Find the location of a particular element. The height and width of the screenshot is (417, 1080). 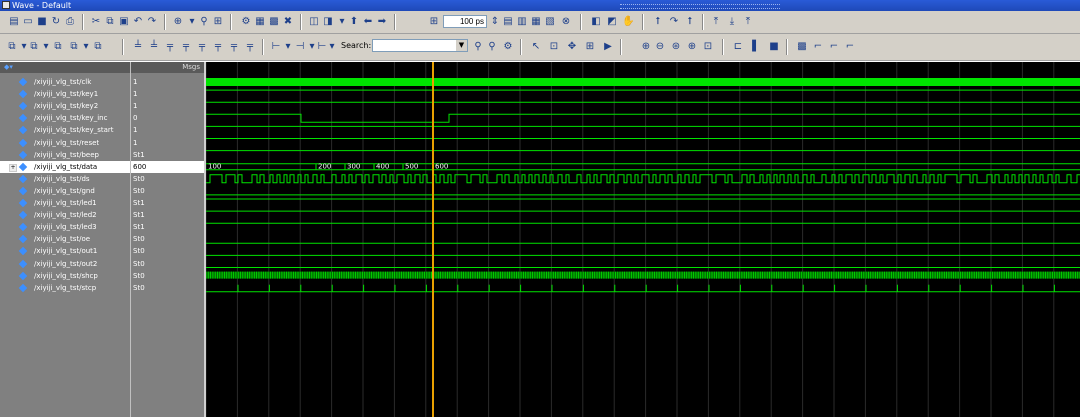

hand-icon: ✋ is located at coordinates (628, 22).